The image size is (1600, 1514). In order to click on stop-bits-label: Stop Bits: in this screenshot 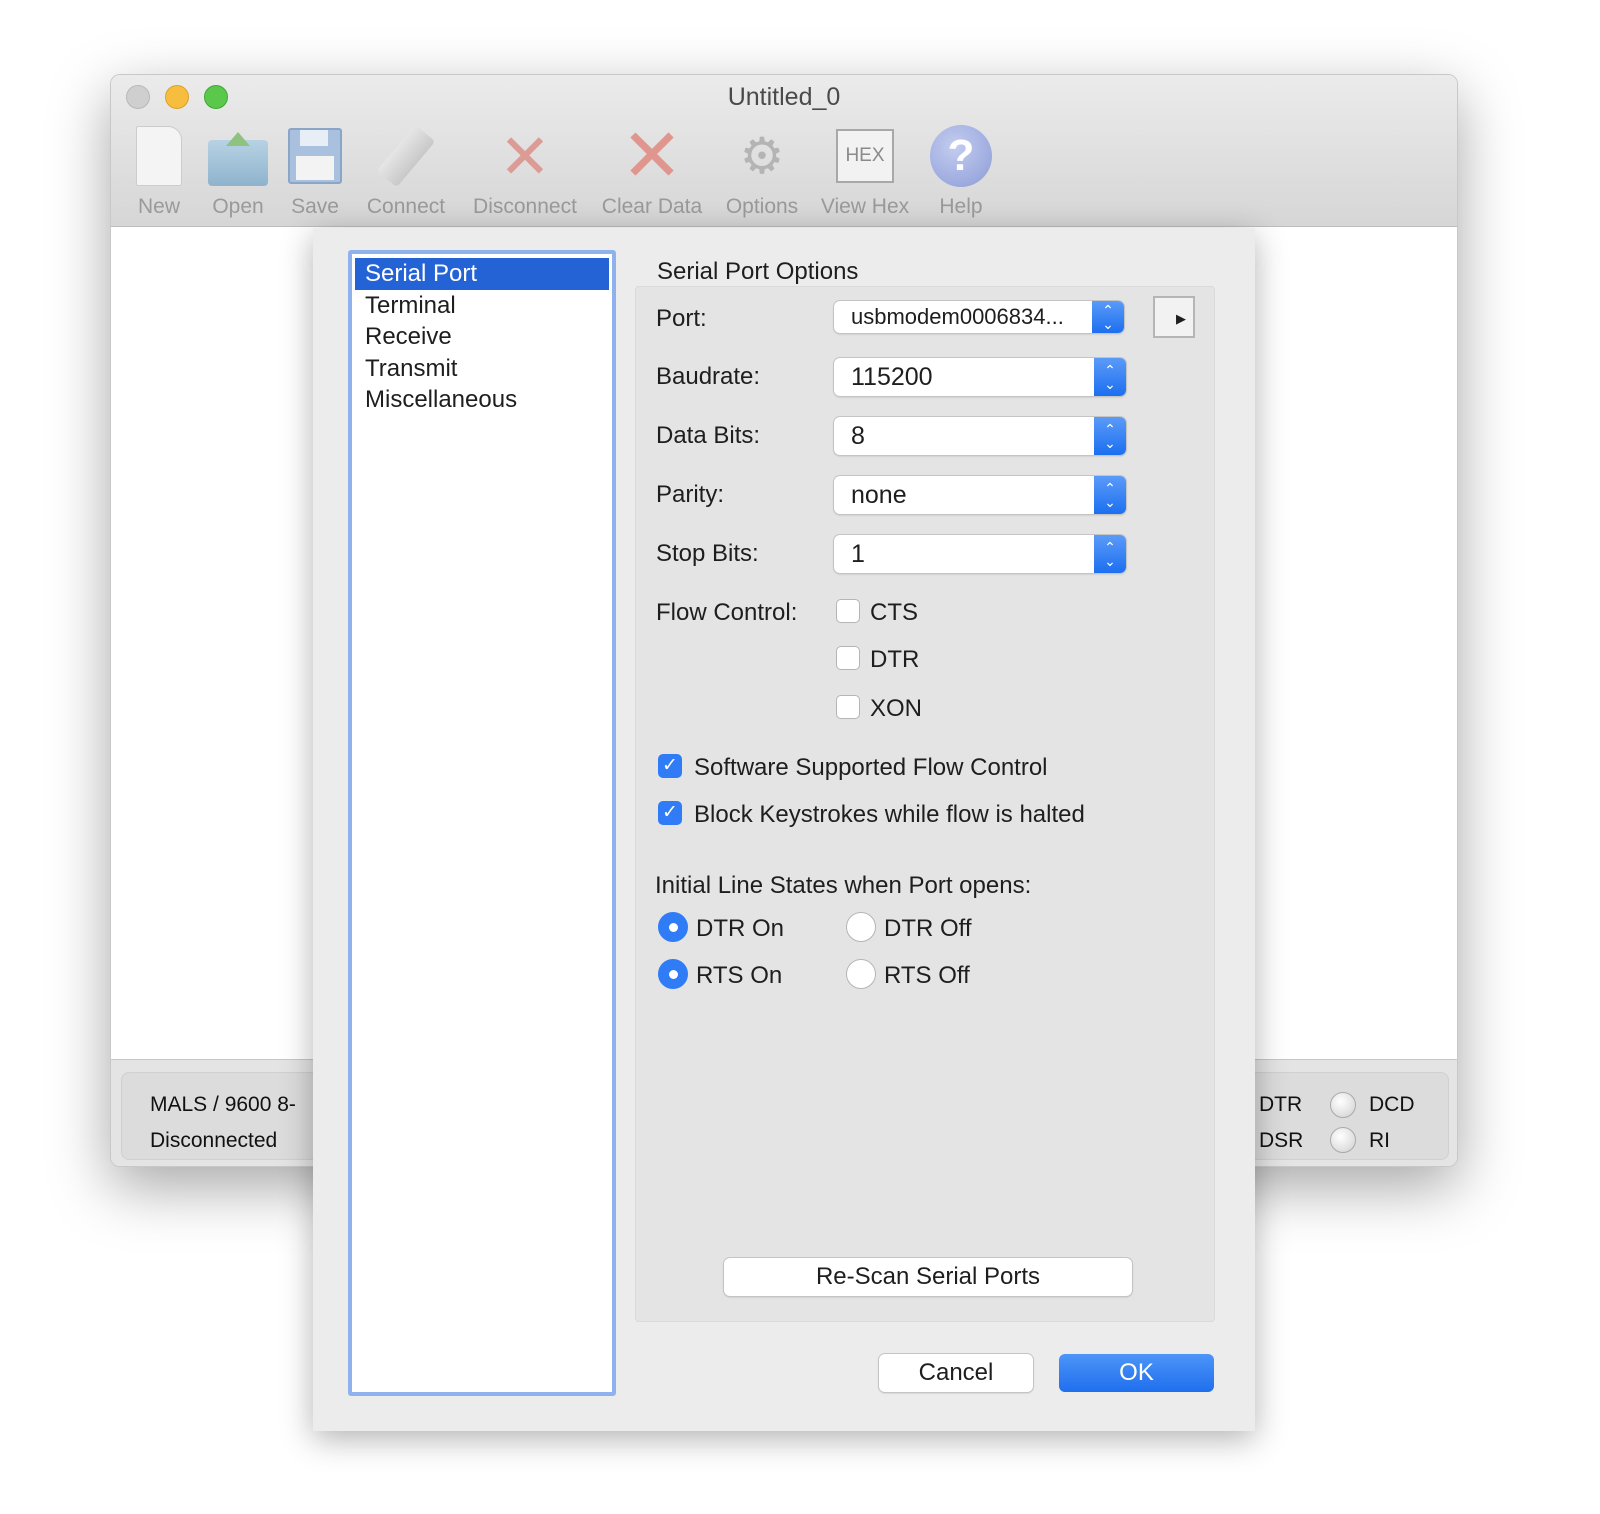, I will do `click(707, 553)`.